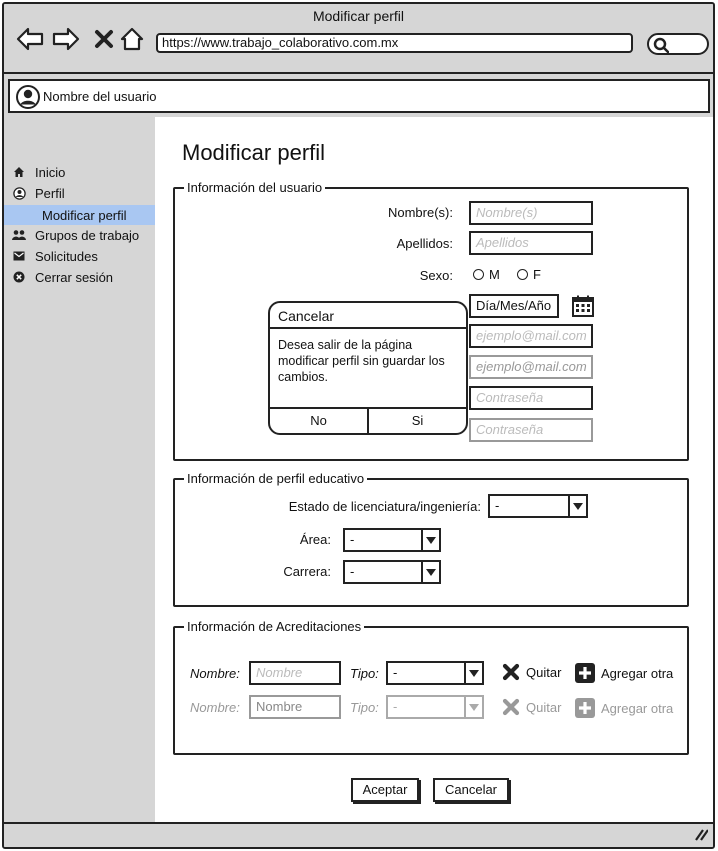 Image resolution: width=718 pixels, height=851 pixels. What do you see at coordinates (74, 277) in the screenshot?
I see `sidebar-item-label: Cerrar sesión` at bounding box center [74, 277].